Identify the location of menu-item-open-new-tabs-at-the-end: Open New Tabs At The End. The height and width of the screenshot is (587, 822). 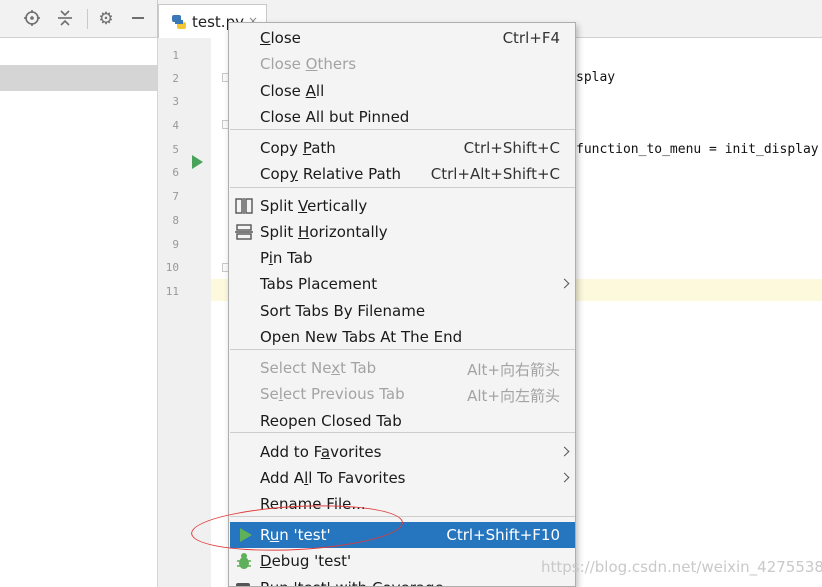
(402, 337).